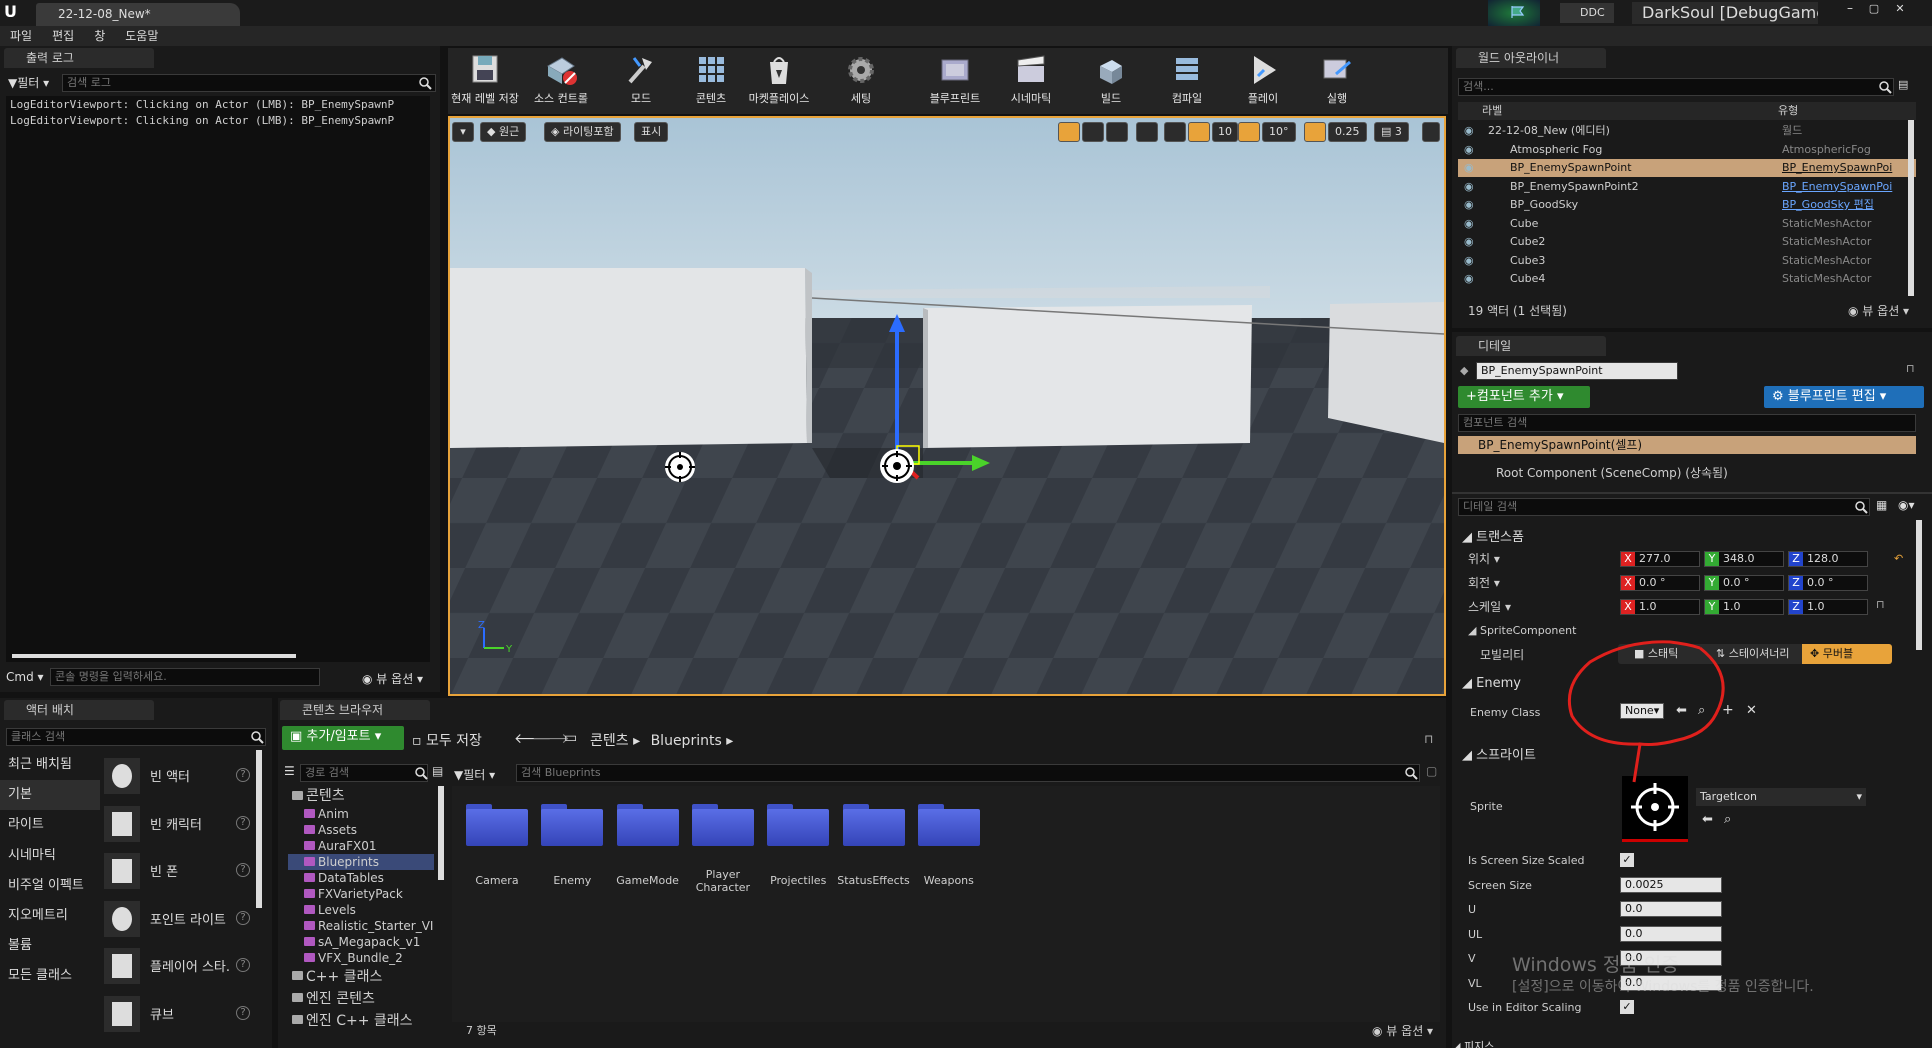 Image resolution: width=1932 pixels, height=1048 pixels. Describe the element at coordinates (50, 765) in the screenshot. I see `place-category: 최근 배치됨` at that location.